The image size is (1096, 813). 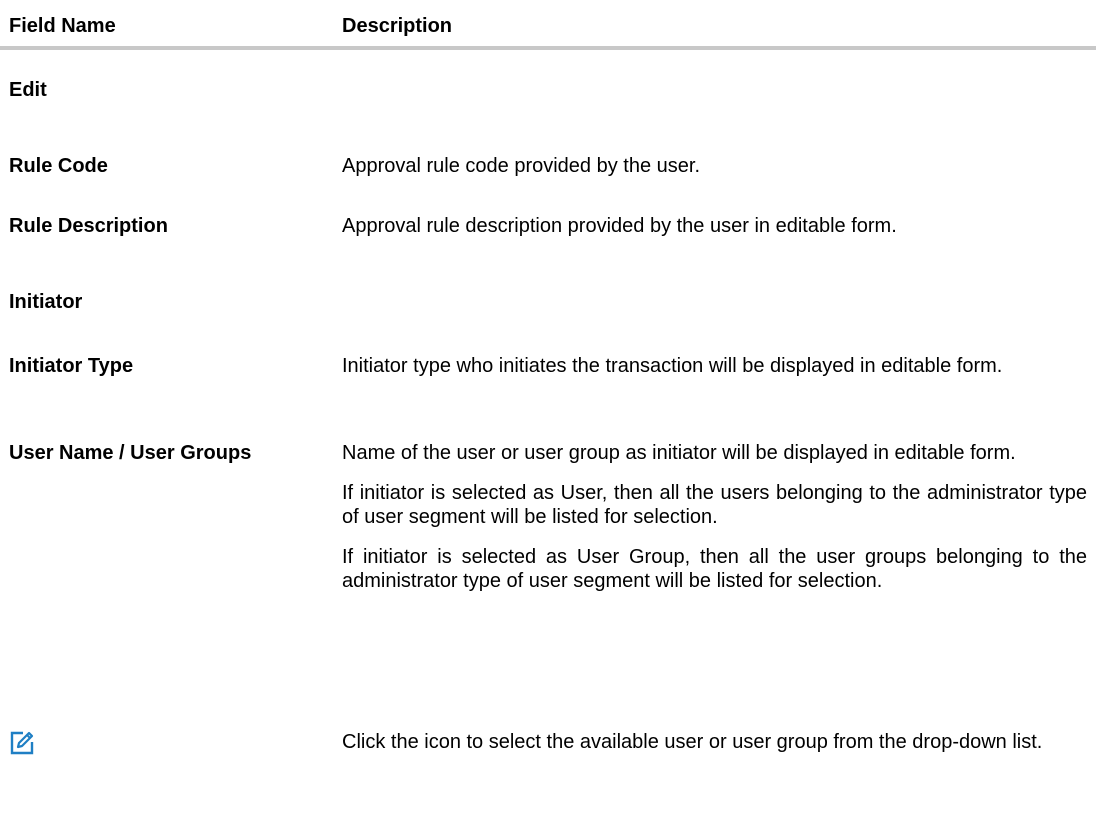 I want to click on section-heading-edit: Edit, so click(x=28, y=90).